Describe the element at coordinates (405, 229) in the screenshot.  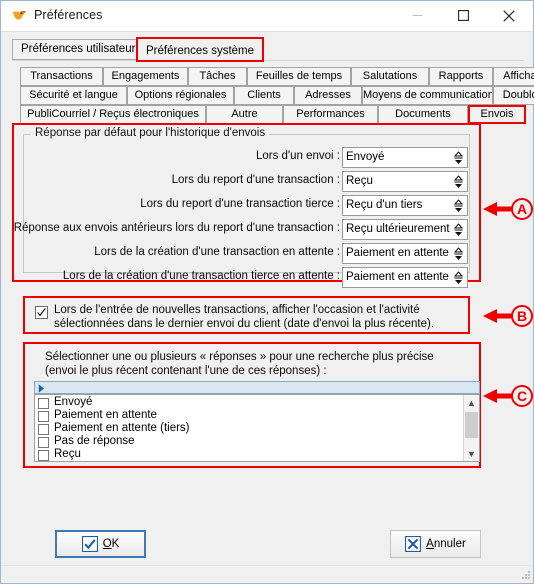
I see `combo-envois-anterieurs: Reçu ultérieurement` at that location.